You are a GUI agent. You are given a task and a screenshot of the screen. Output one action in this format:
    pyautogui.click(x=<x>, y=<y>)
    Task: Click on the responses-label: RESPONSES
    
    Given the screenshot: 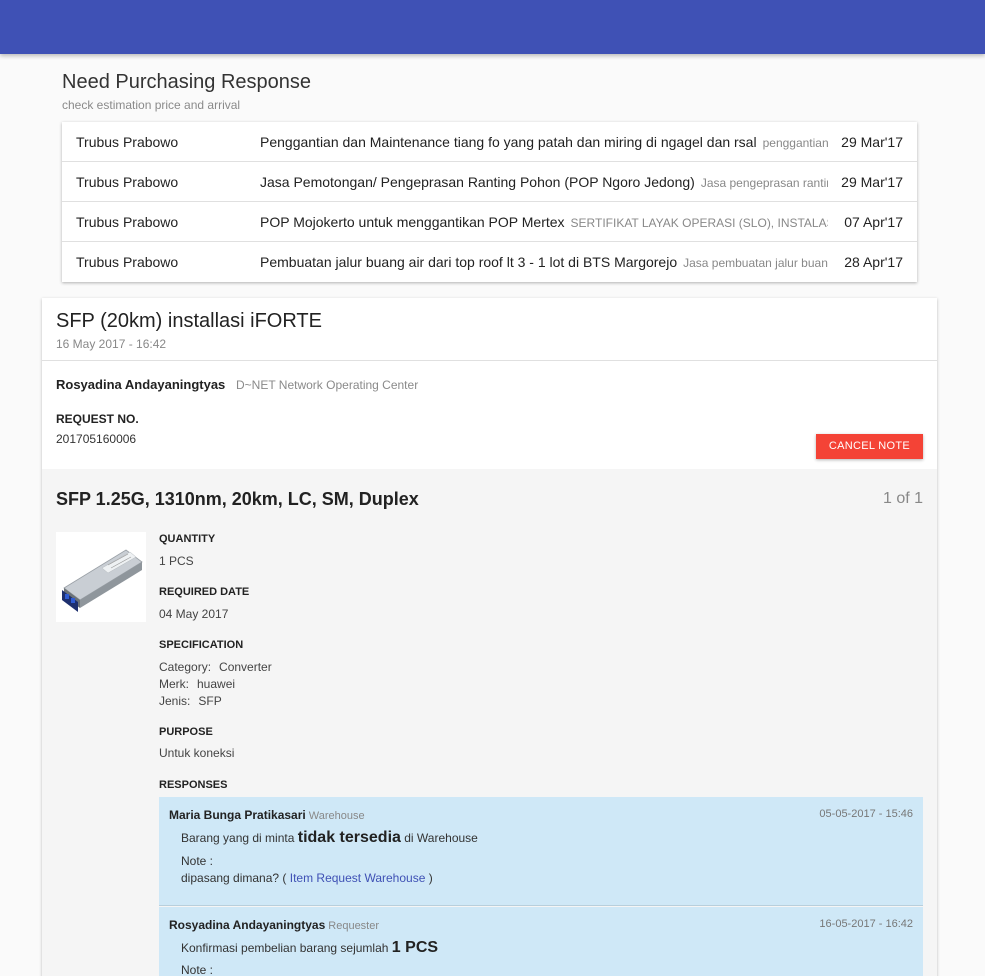 What is the action you would take?
    pyautogui.click(x=193, y=785)
    